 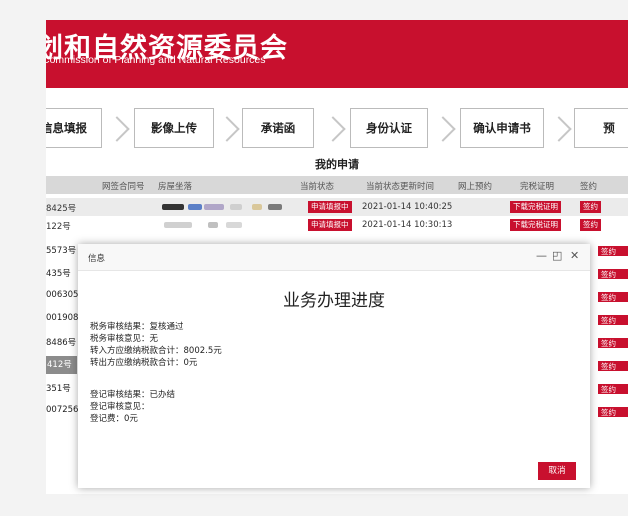 What do you see at coordinates (137, 327) in the screenshot?
I see `tax-review-result: 税务审核结果：复核通过` at bounding box center [137, 327].